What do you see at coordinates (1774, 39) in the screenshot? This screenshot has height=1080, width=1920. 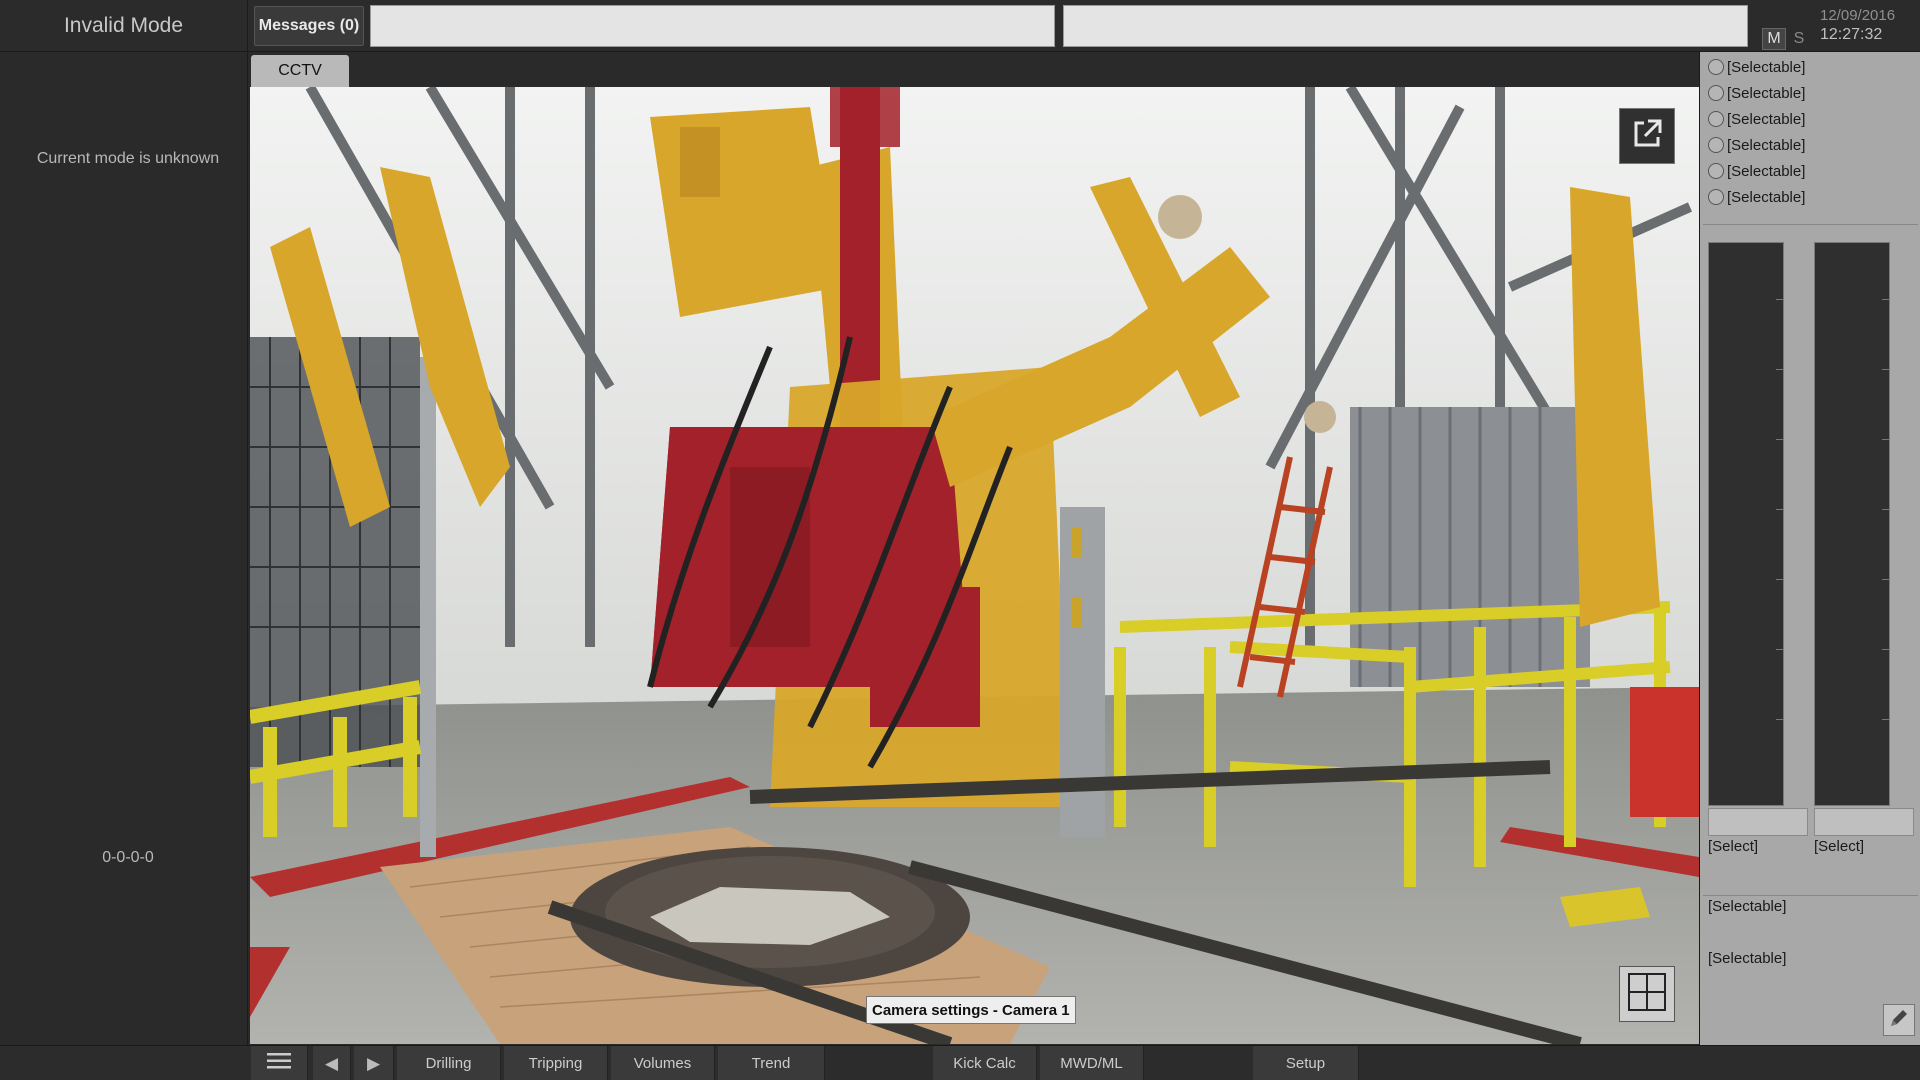 I see `m-toggle-button: M` at bounding box center [1774, 39].